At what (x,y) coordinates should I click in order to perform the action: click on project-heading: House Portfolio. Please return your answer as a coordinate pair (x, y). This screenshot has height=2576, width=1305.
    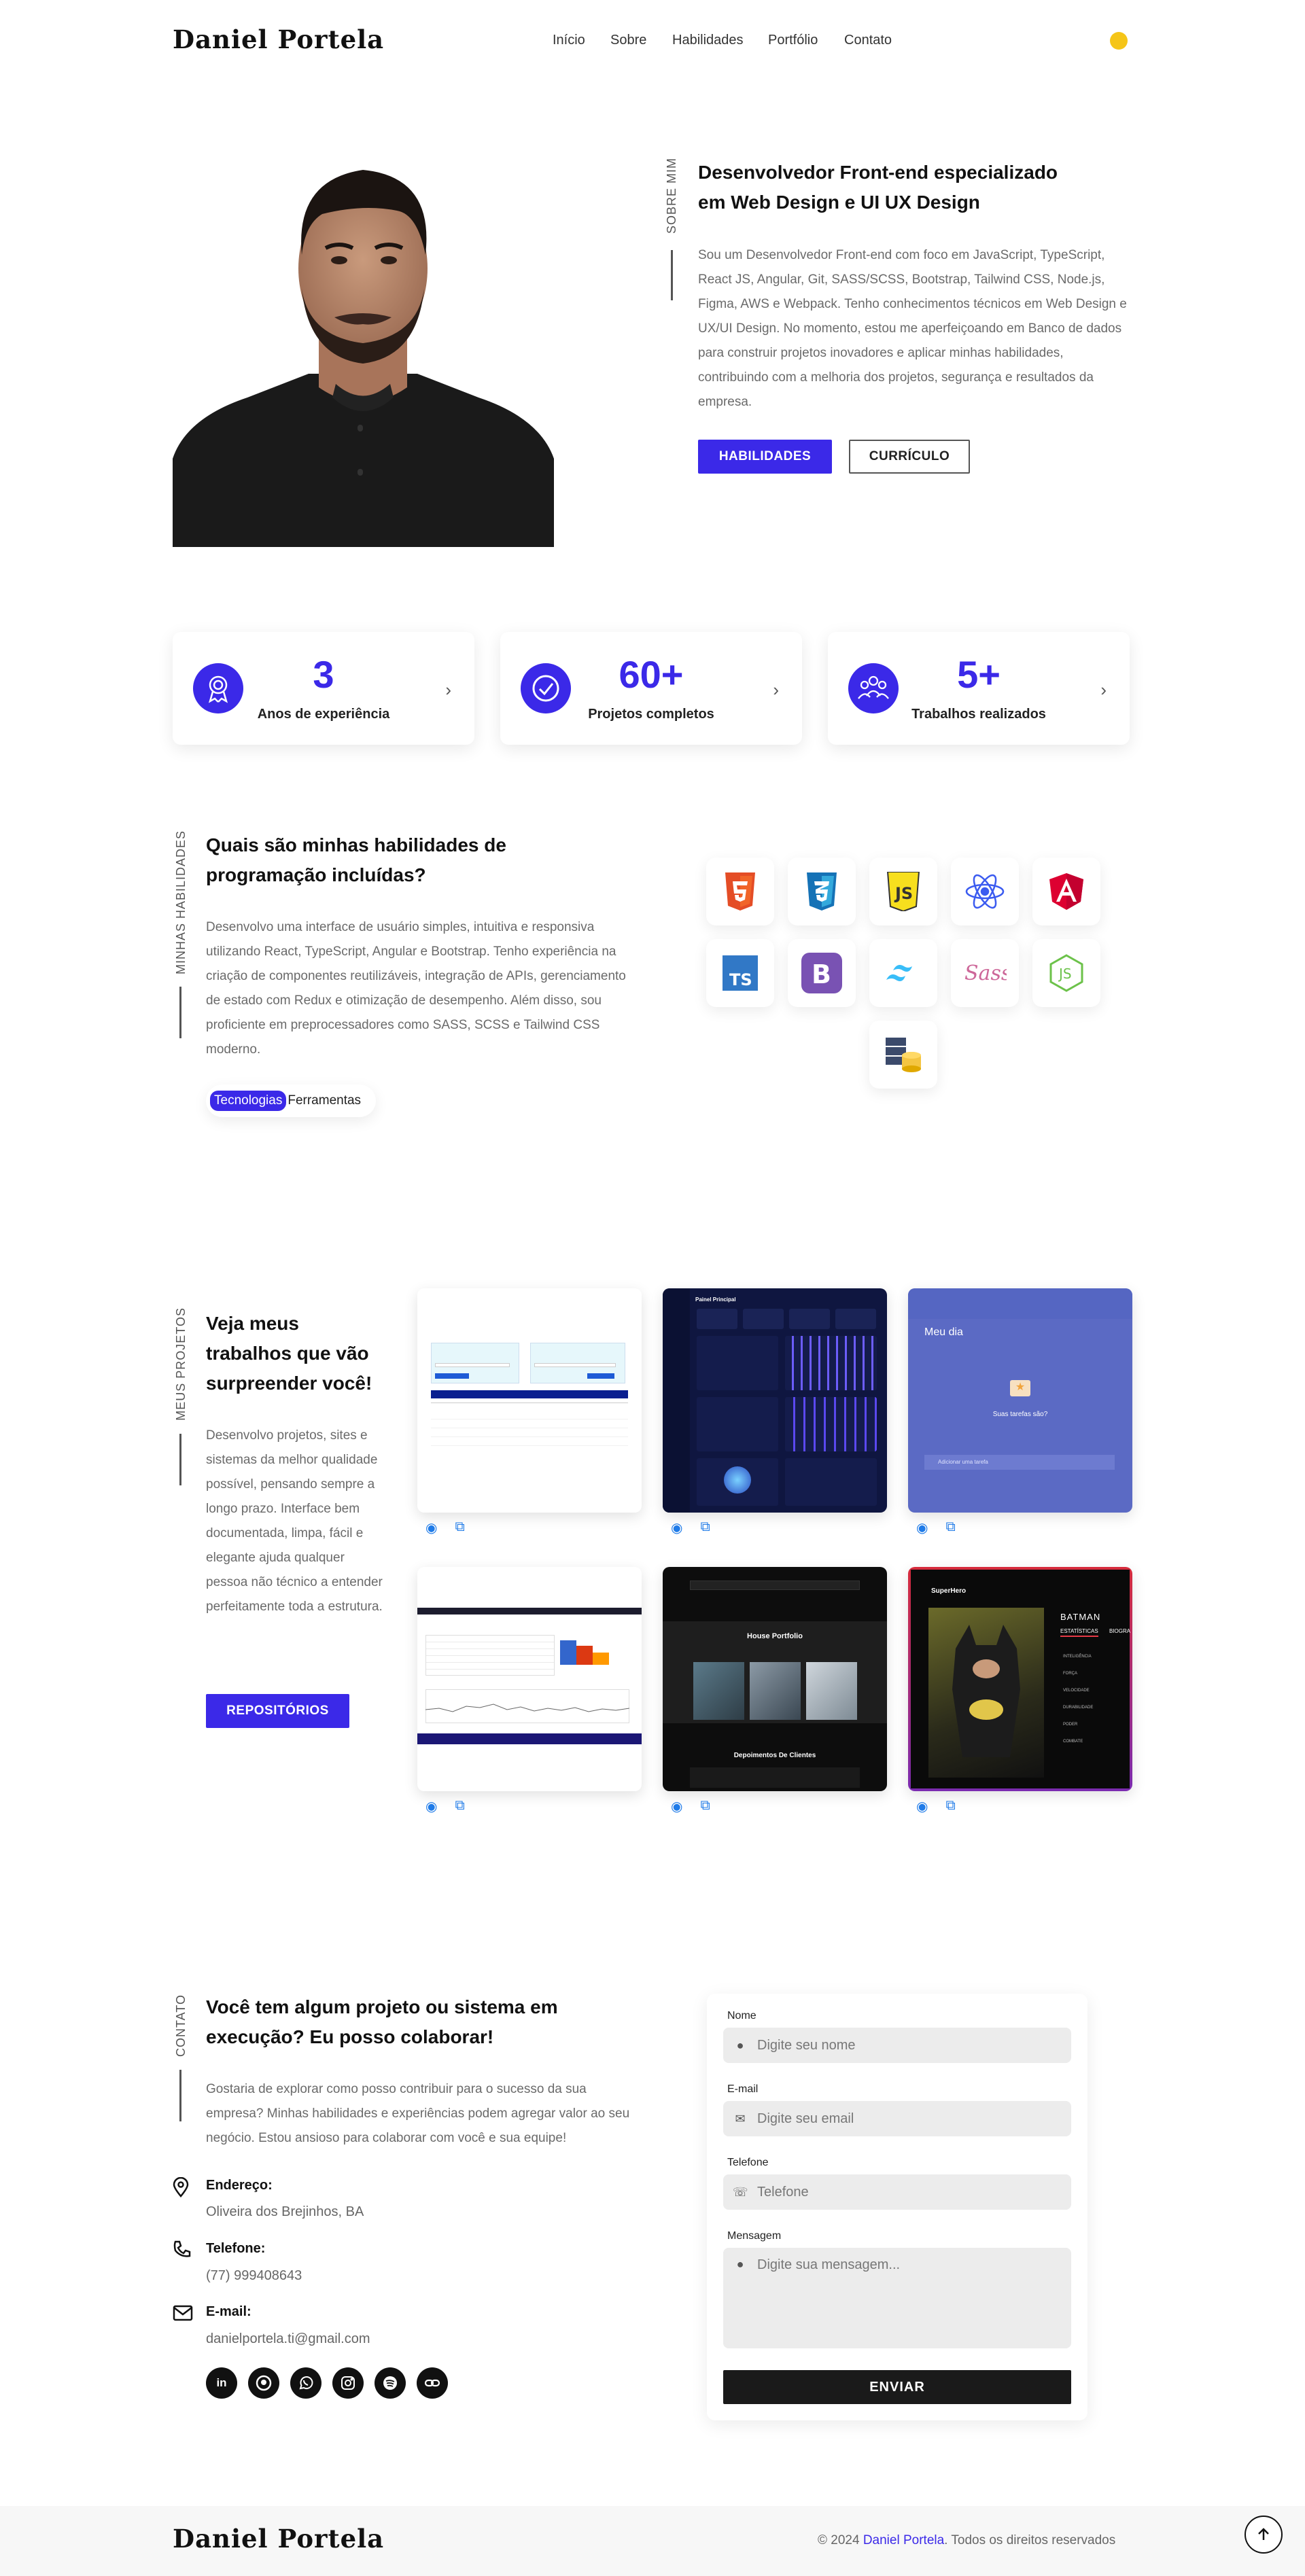
    Looking at the image, I should click on (775, 1636).